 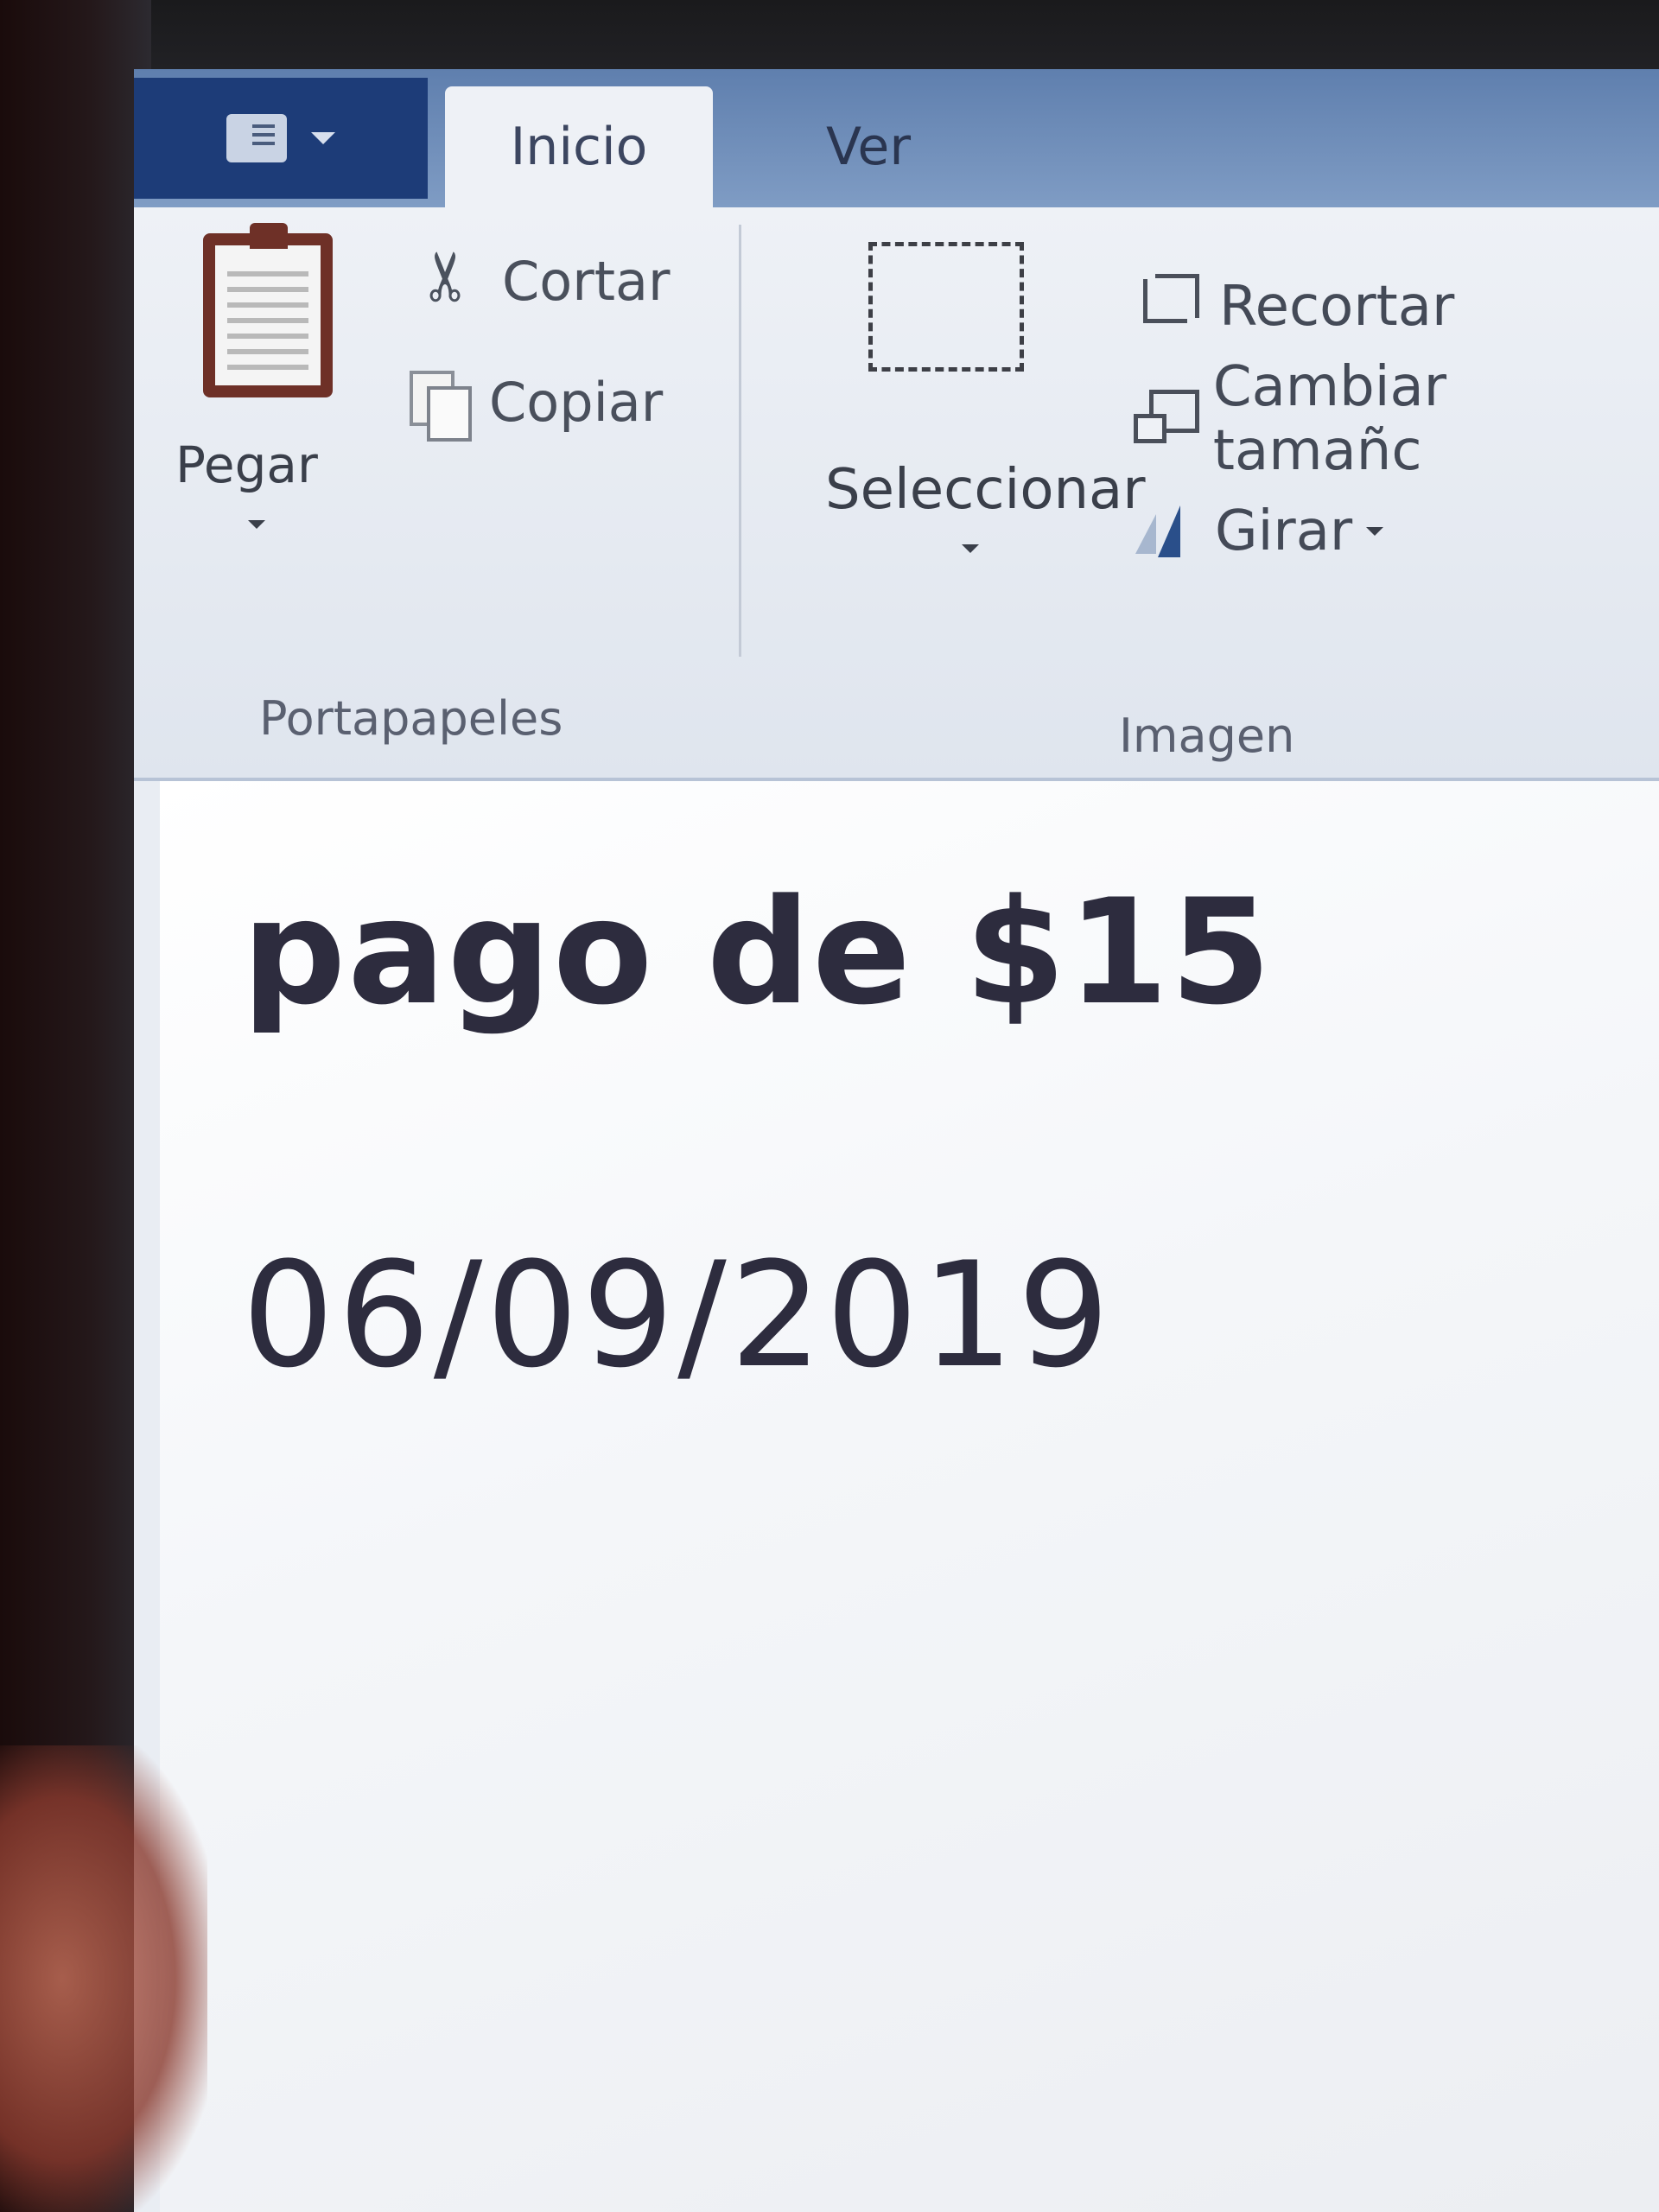 What do you see at coordinates (103, 1978) in the screenshot?
I see `finger-in-photo` at bounding box center [103, 1978].